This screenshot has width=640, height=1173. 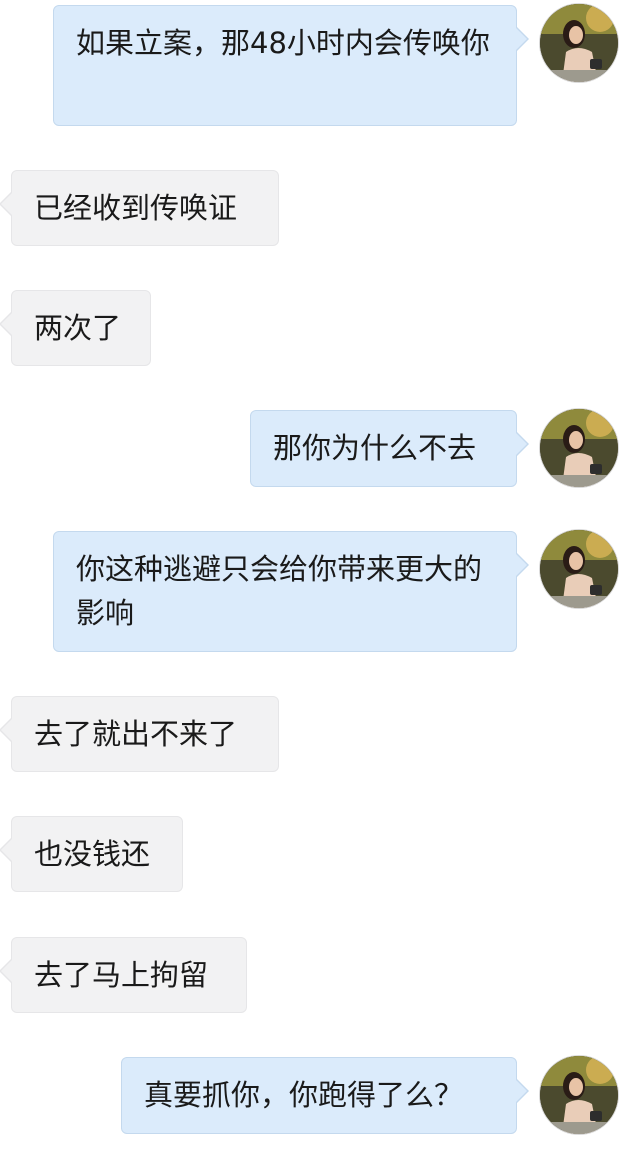 I want to click on message-text: 去了就出不来了, so click(x=136, y=734).